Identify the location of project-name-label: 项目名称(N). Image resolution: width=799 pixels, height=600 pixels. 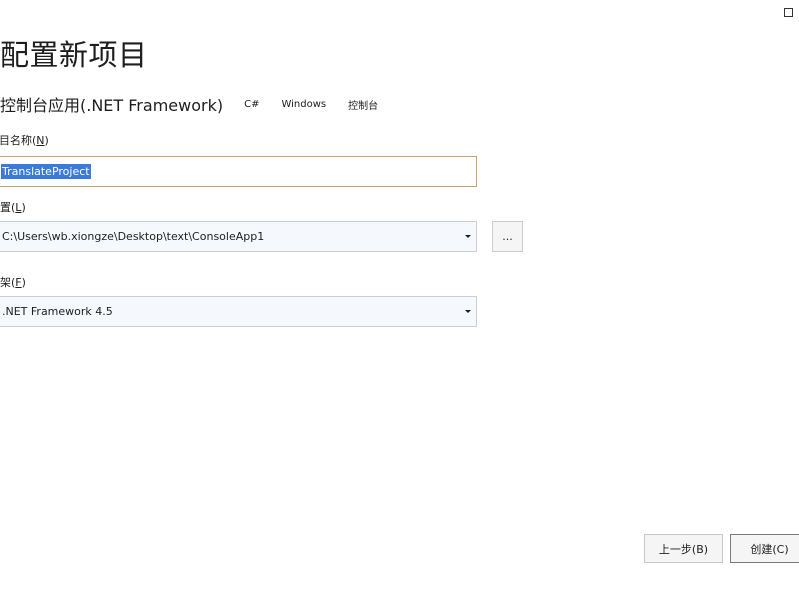
(24, 140).